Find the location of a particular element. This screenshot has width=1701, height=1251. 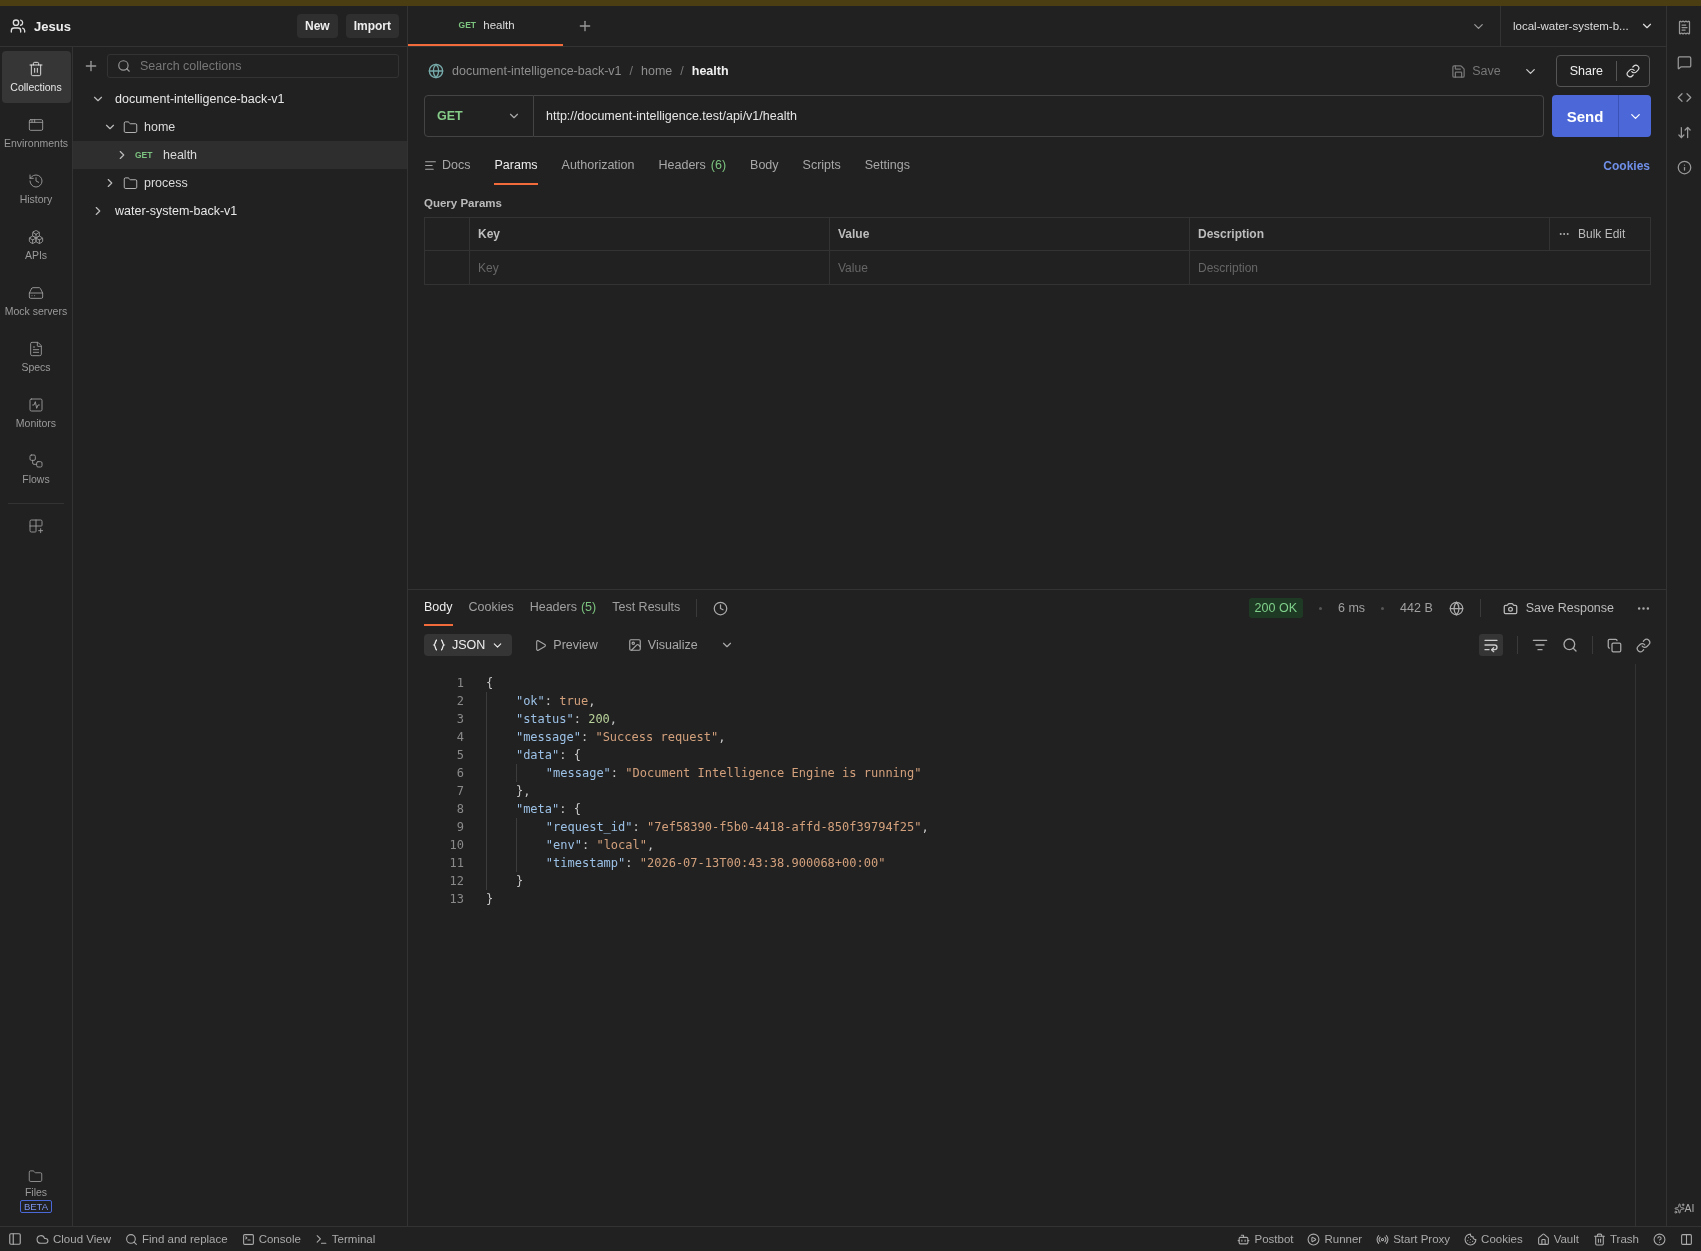

layout-icon is located at coordinates (1686, 1239).